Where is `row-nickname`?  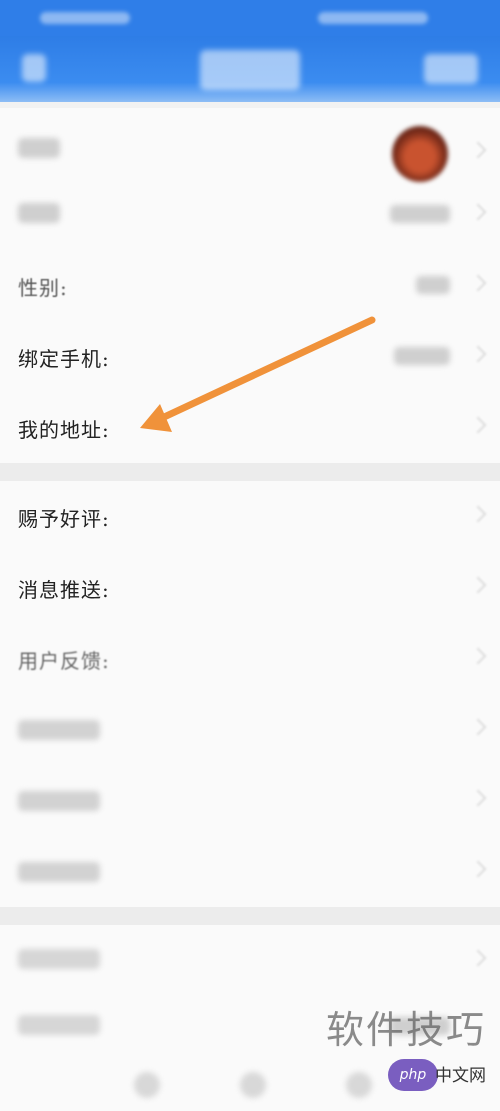 row-nickname is located at coordinates (250, 214).